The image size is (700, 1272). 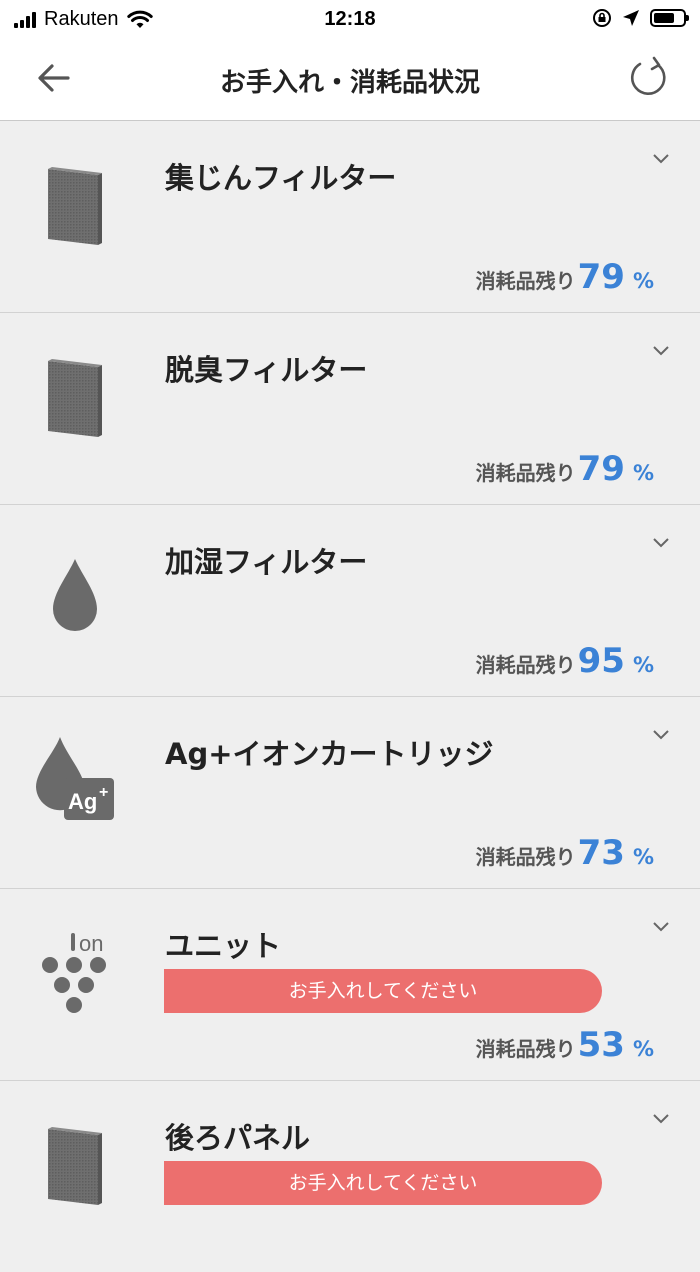 I want to click on ion-unit-icon: on, so click(x=74, y=972).